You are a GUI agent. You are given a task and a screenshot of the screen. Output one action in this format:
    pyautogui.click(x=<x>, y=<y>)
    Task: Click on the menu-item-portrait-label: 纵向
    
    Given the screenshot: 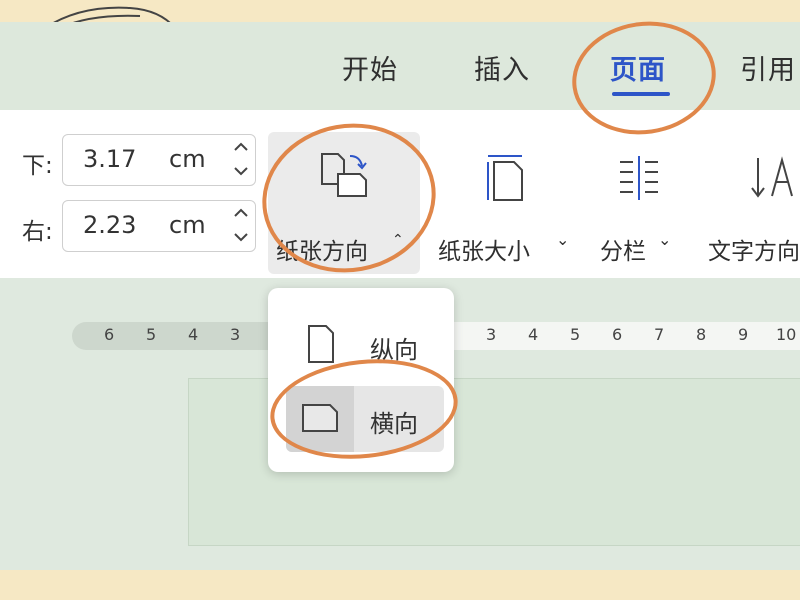 What is the action you would take?
    pyautogui.click(x=394, y=350)
    